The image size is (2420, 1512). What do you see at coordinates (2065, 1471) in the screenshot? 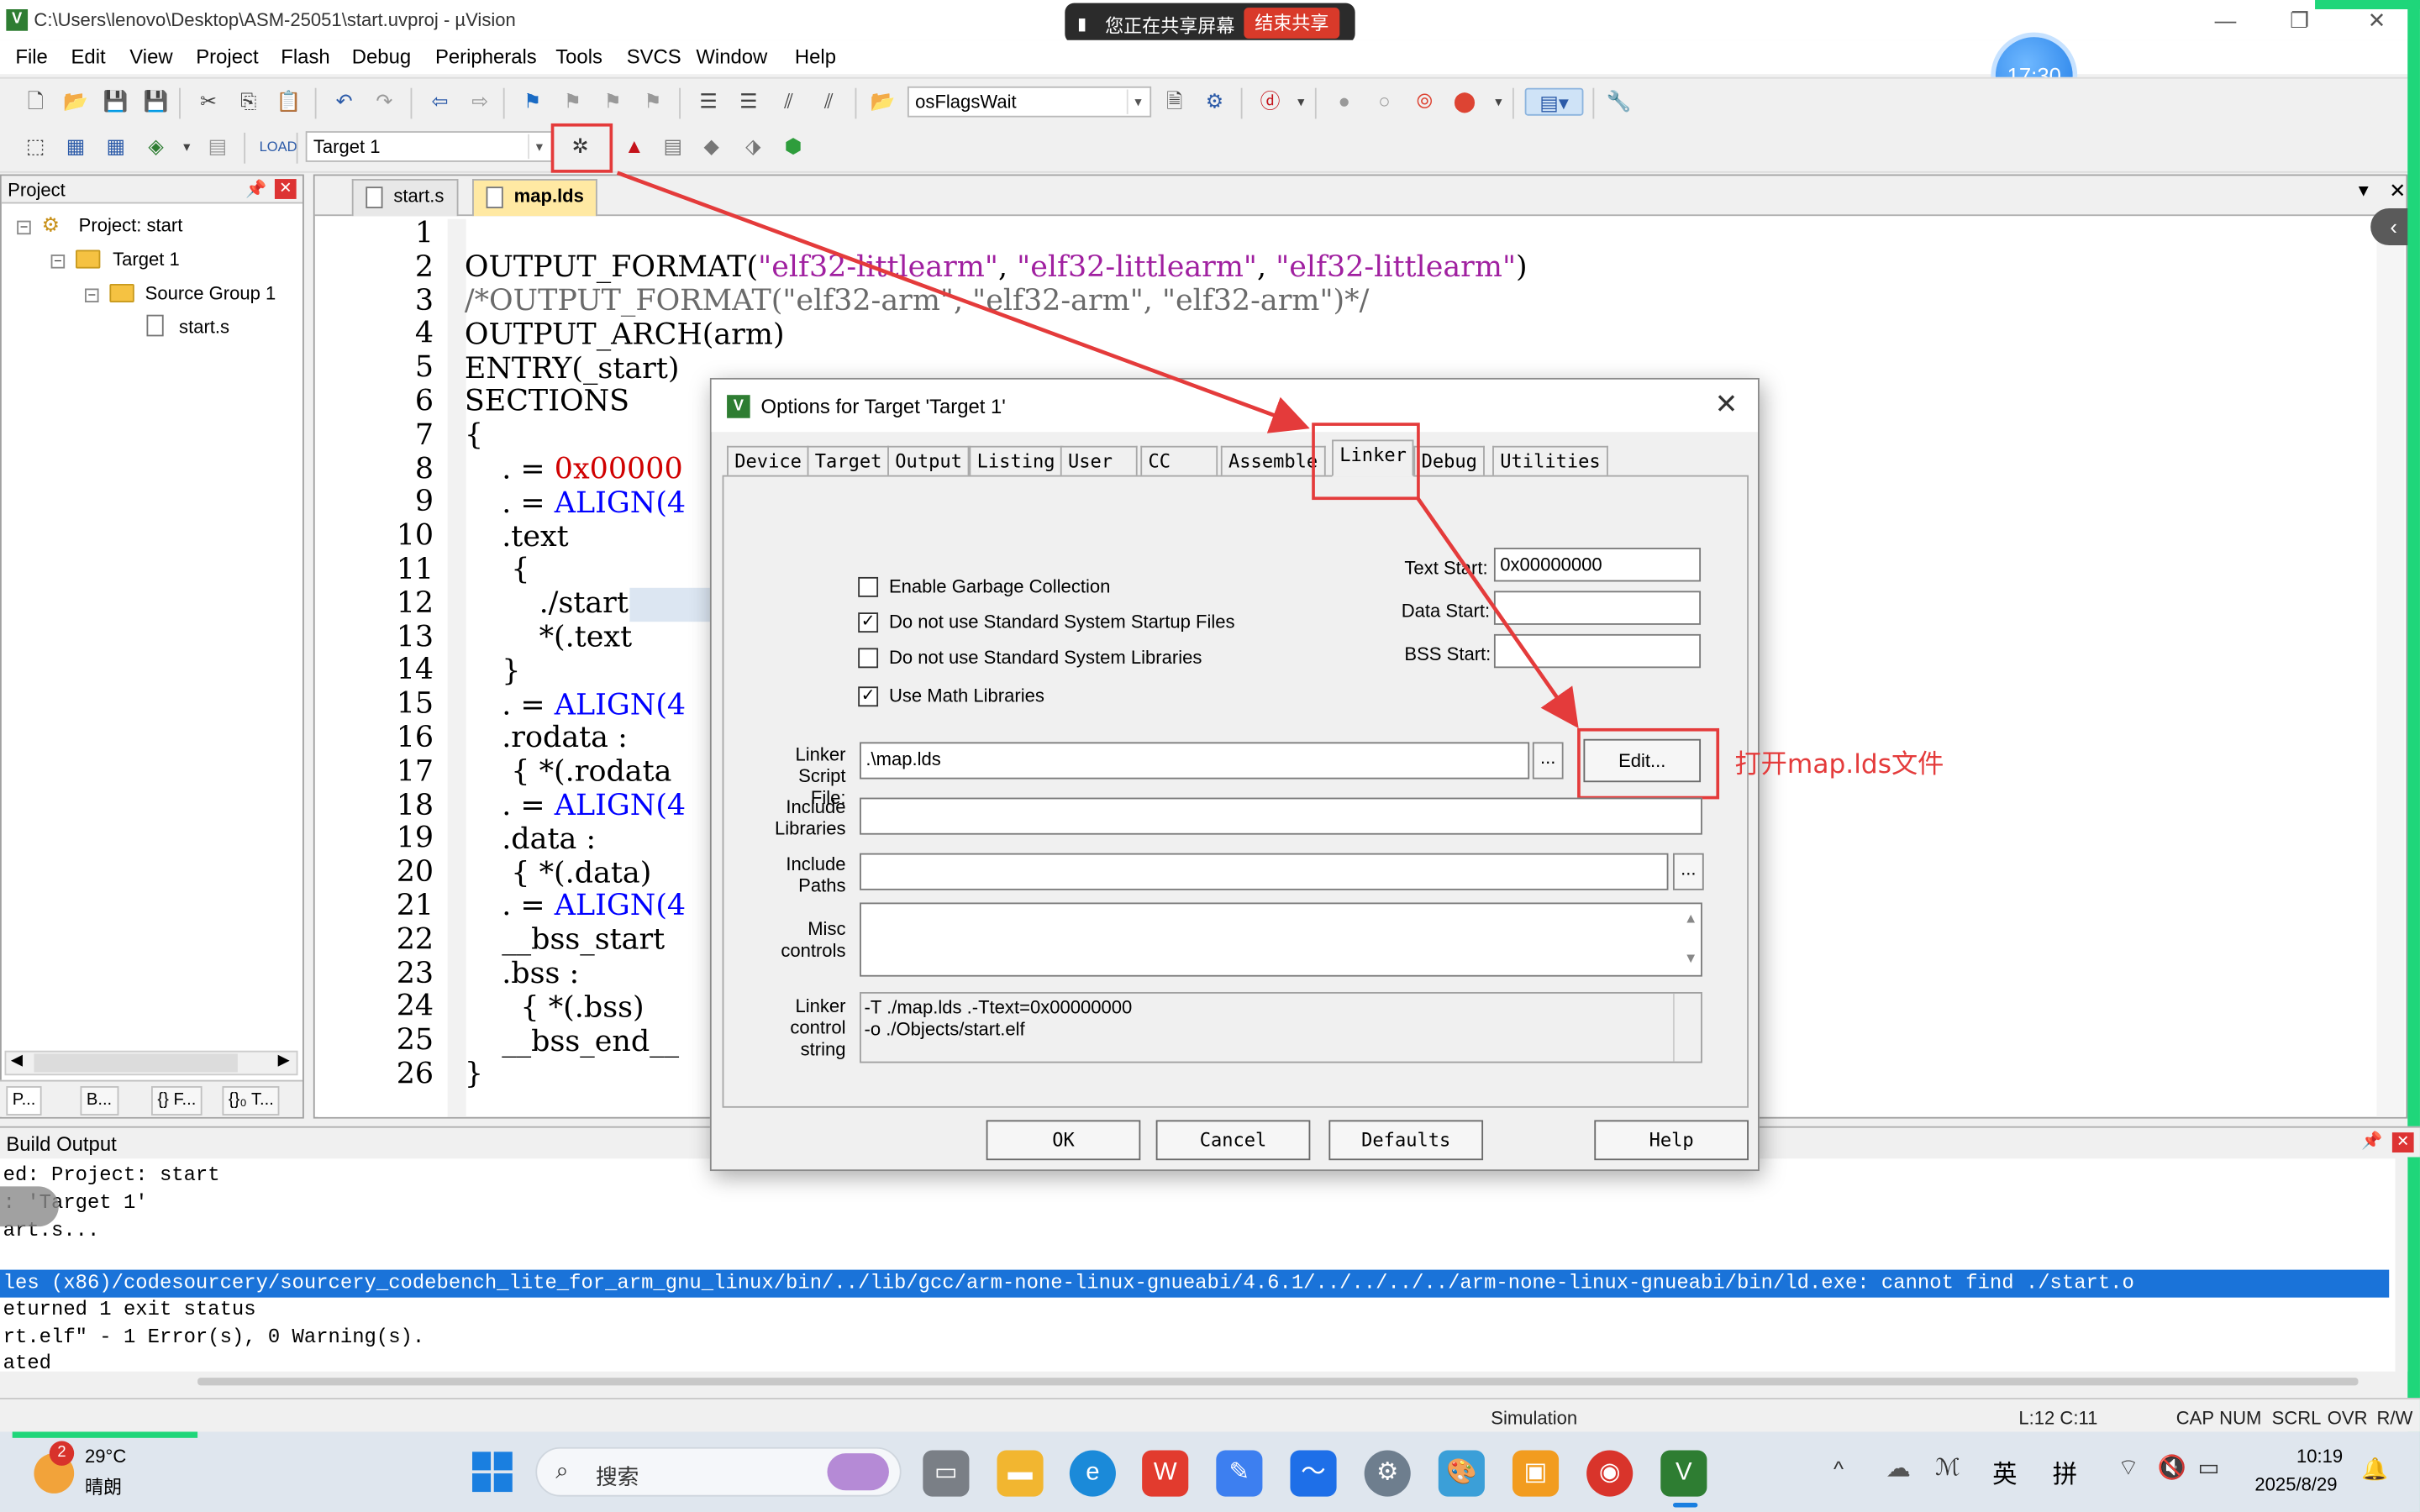
I see `ime-mode: 拼` at bounding box center [2065, 1471].